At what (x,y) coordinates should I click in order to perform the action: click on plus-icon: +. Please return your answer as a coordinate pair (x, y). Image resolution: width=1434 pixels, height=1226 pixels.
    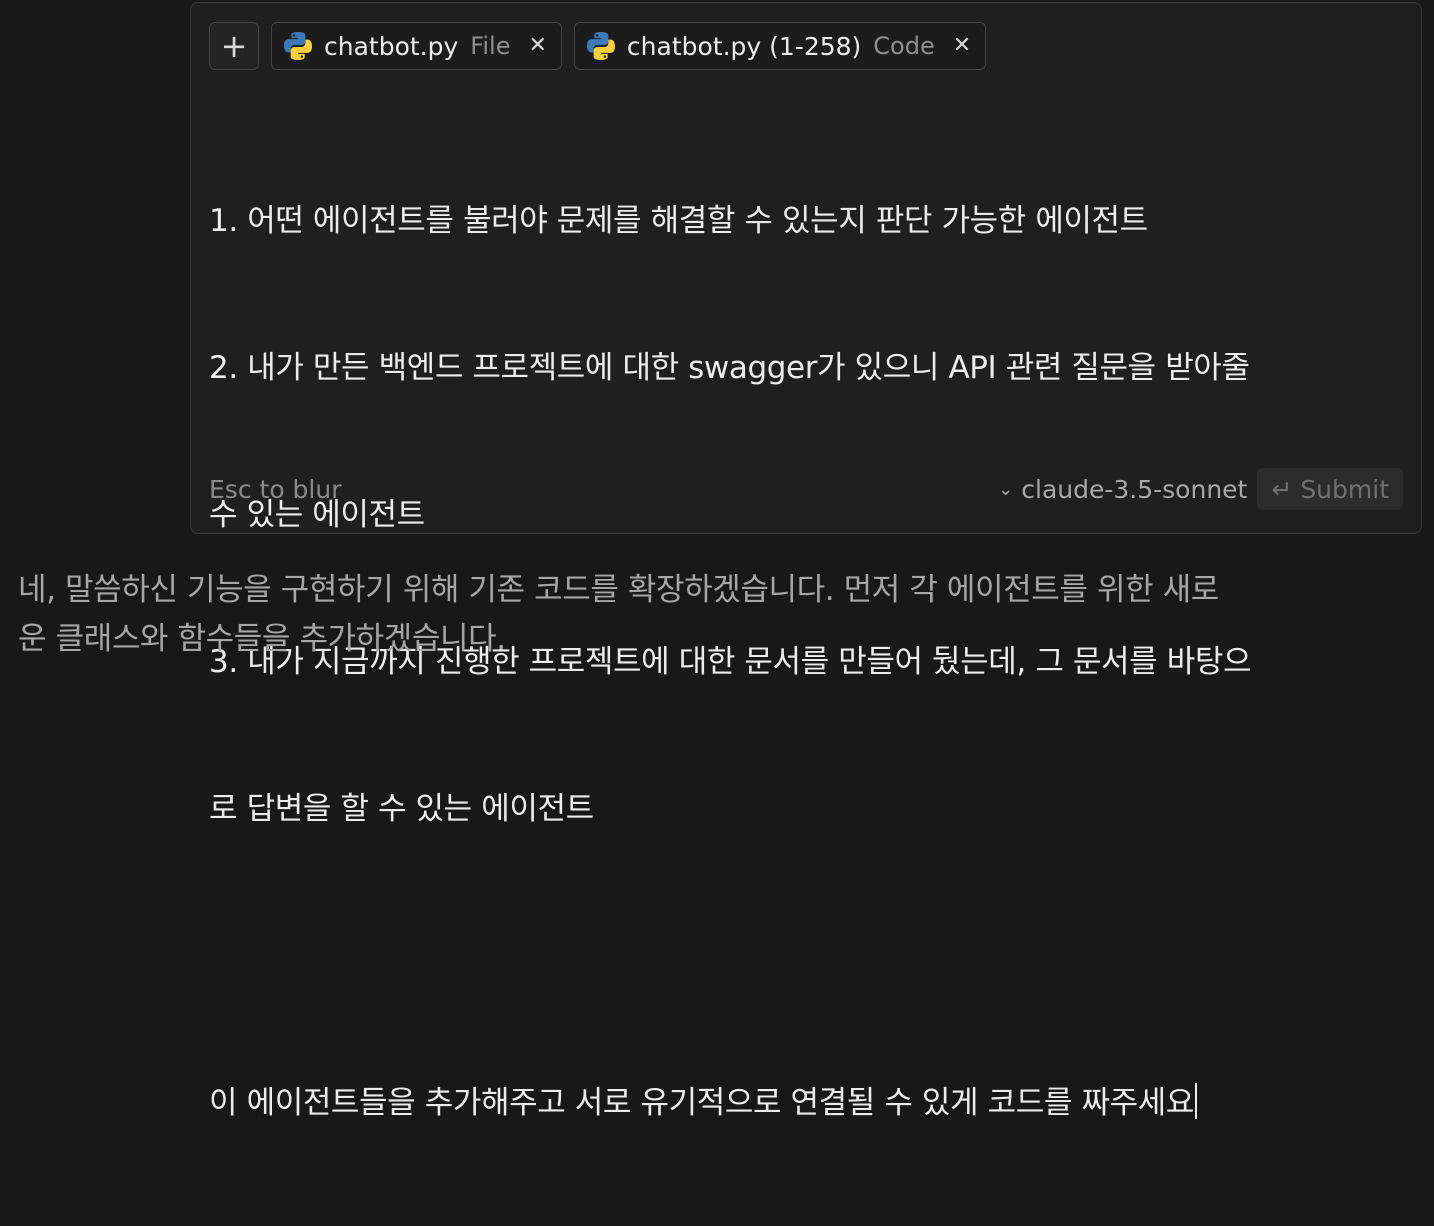
    Looking at the image, I should click on (234, 46).